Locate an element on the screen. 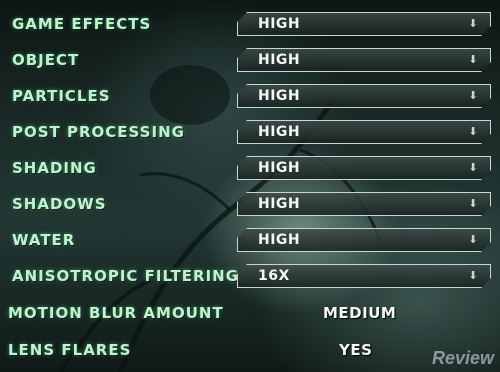  dropdown-value: 16X is located at coordinates (274, 276).